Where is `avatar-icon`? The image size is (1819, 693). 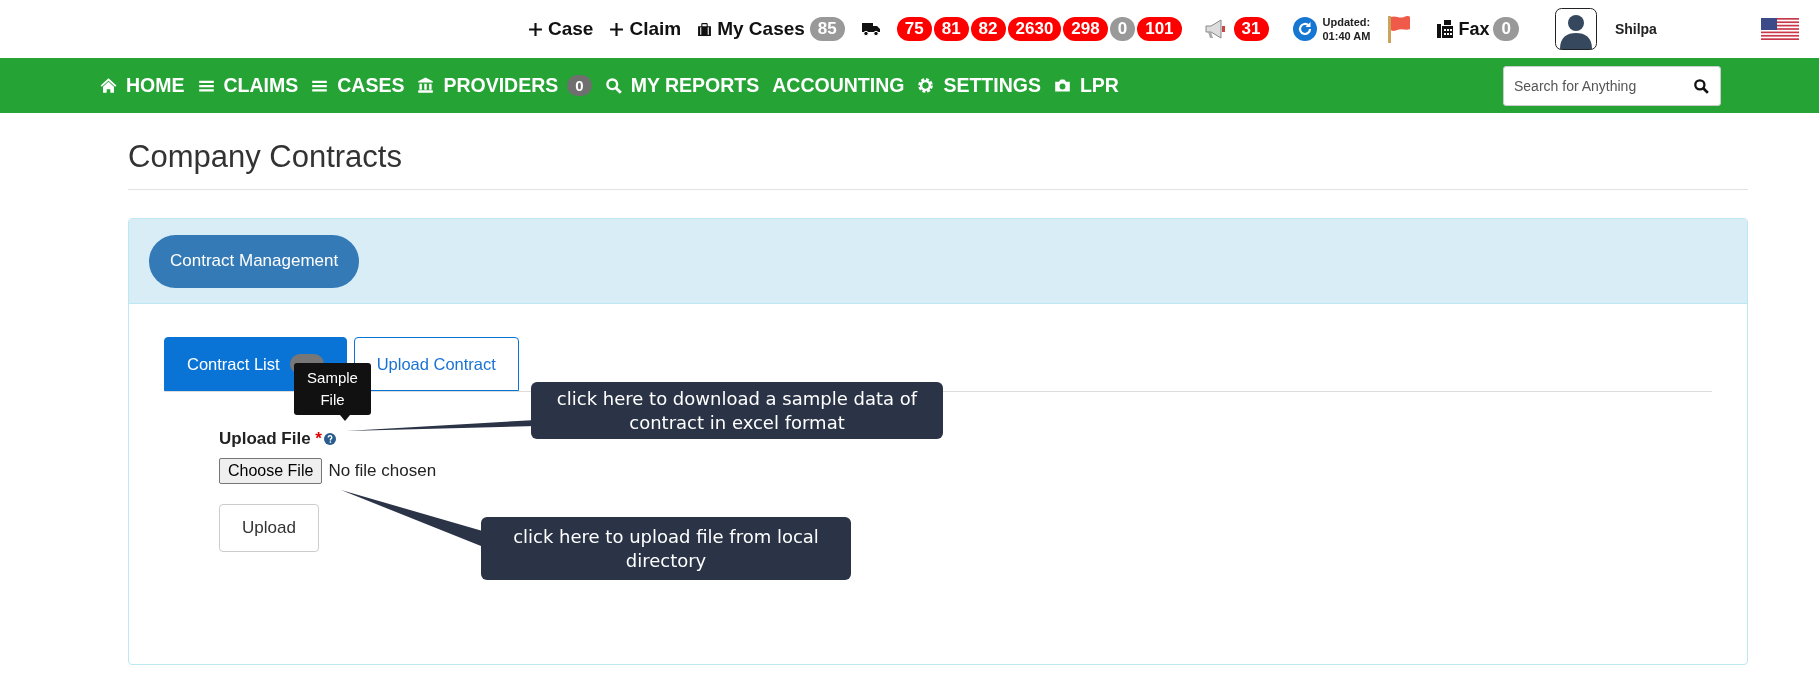
avatar-icon is located at coordinates (1575, 29).